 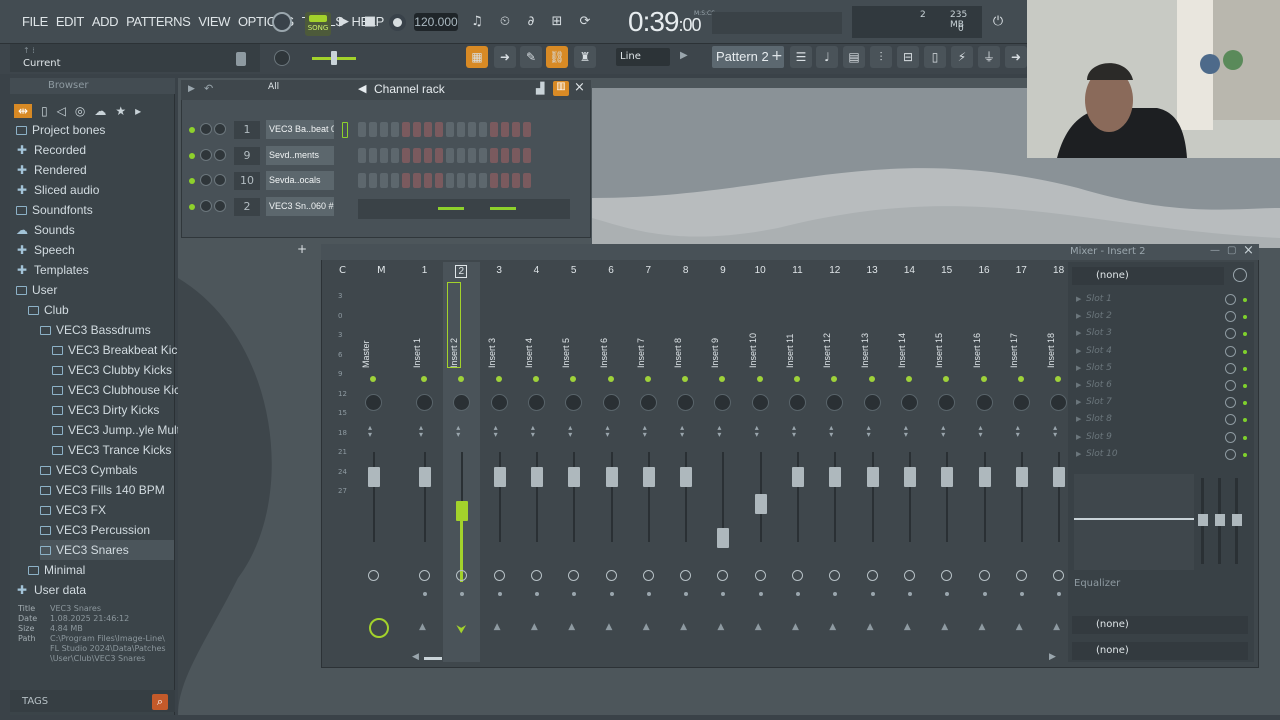 What do you see at coordinates (334, 58) in the screenshot?
I see `master-volume-handle` at bounding box center [334, 58].